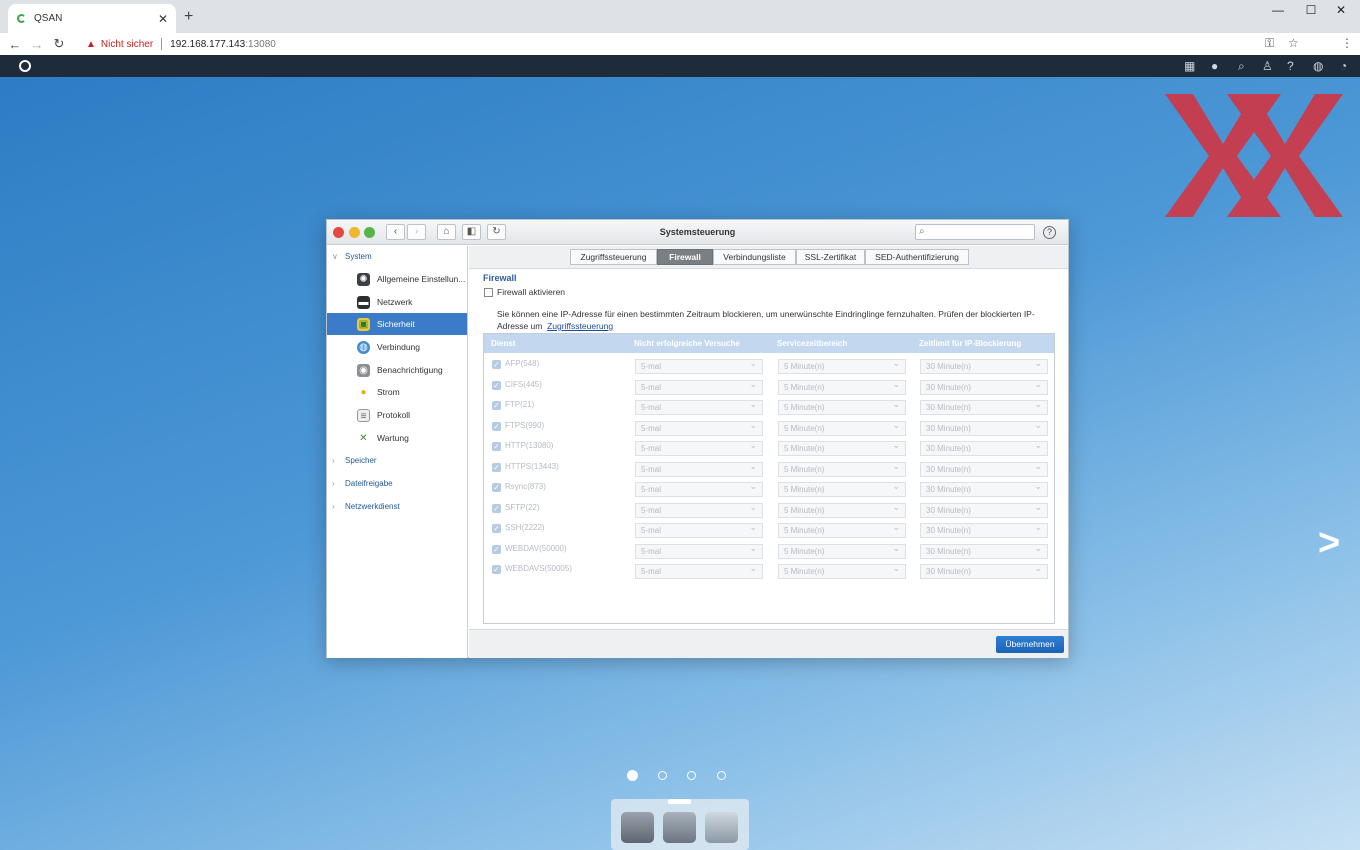  What do you see at coordinates (679, 827) in the screenshot?
I see `apps-grid-dock-icon` at bounding box center [679, 827].